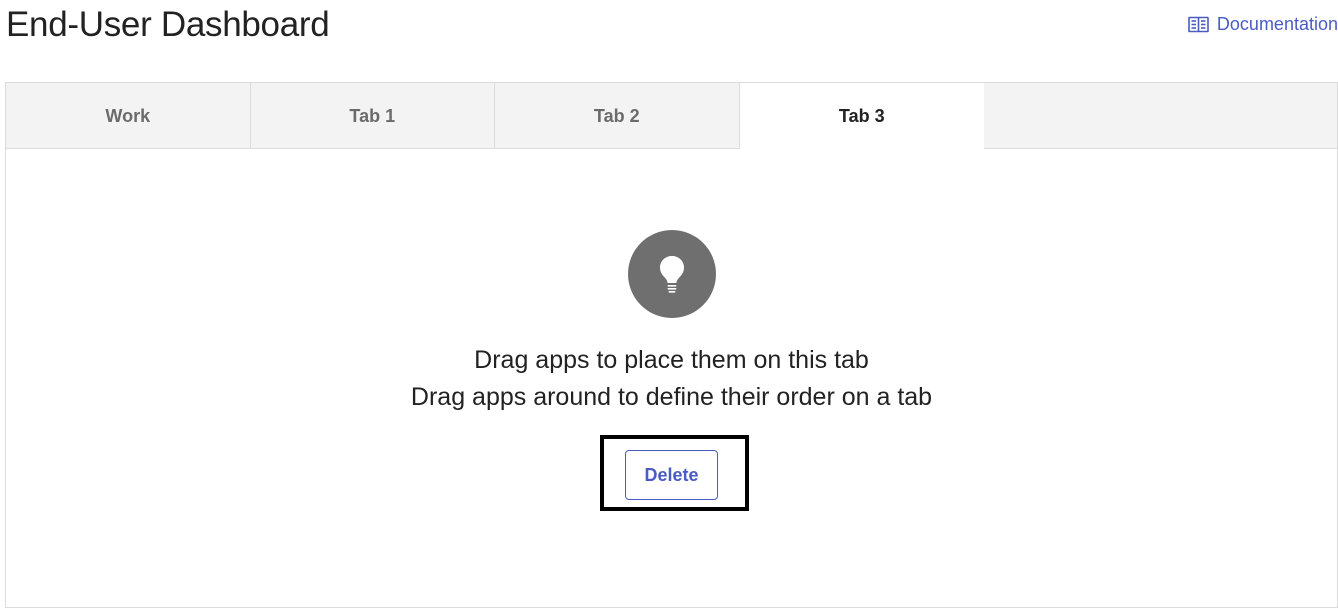 The width and height of the screenshot is (1338, 610). What do you see at coordinates (617, 116) in the screenshot?
I see `tab-2: Tab 2` at bounding box center [617, 116].